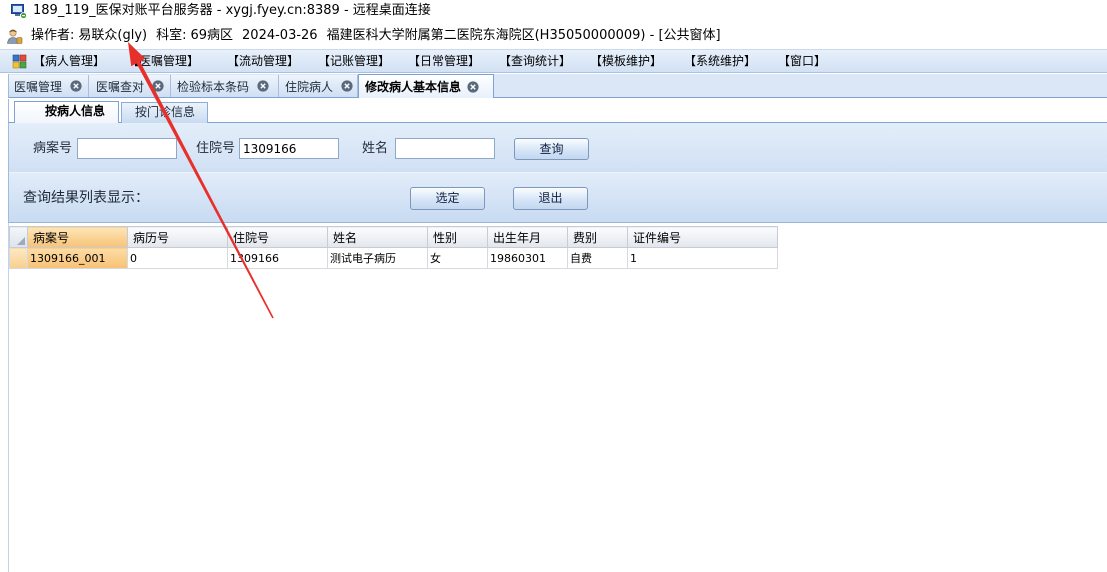  What do you see at coordinates (445, 148) in the screenshot?
I see `name-input` at bounding box center [445, 148].